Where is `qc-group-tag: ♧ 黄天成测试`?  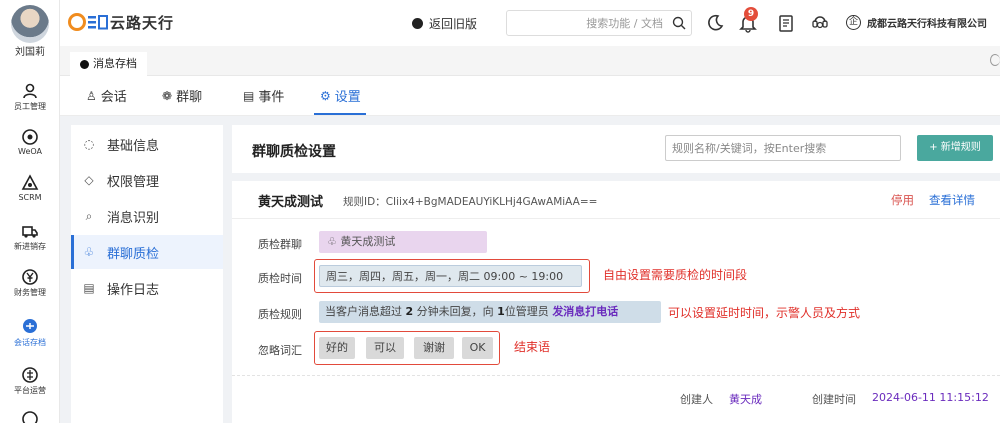 qc-group-tag: ♧ 黄天成测试 is located at coordinates (403, 242).